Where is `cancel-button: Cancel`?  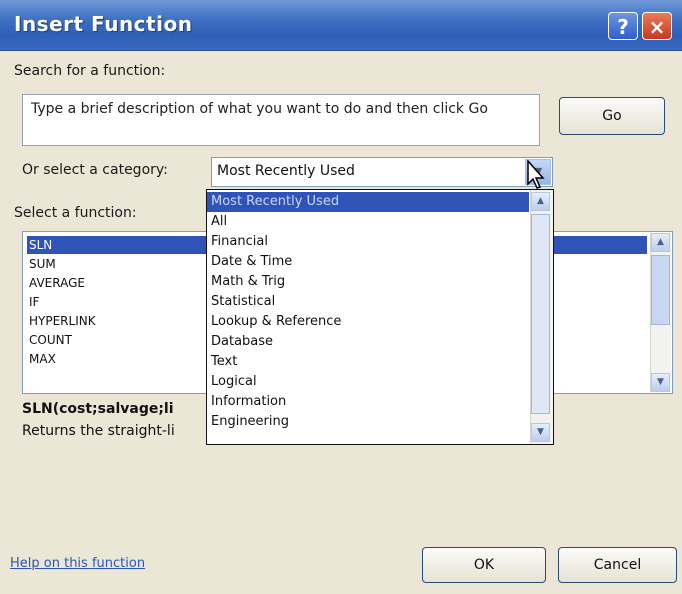
cancel-button: Cancel is located at coordinates (617, 565).